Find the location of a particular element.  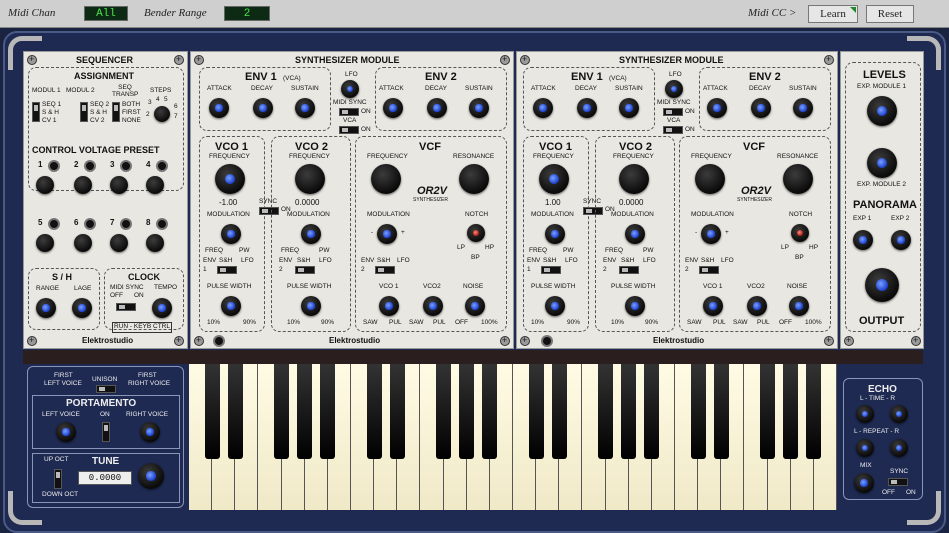

cv6-knob is located at coordinates (83, 243).